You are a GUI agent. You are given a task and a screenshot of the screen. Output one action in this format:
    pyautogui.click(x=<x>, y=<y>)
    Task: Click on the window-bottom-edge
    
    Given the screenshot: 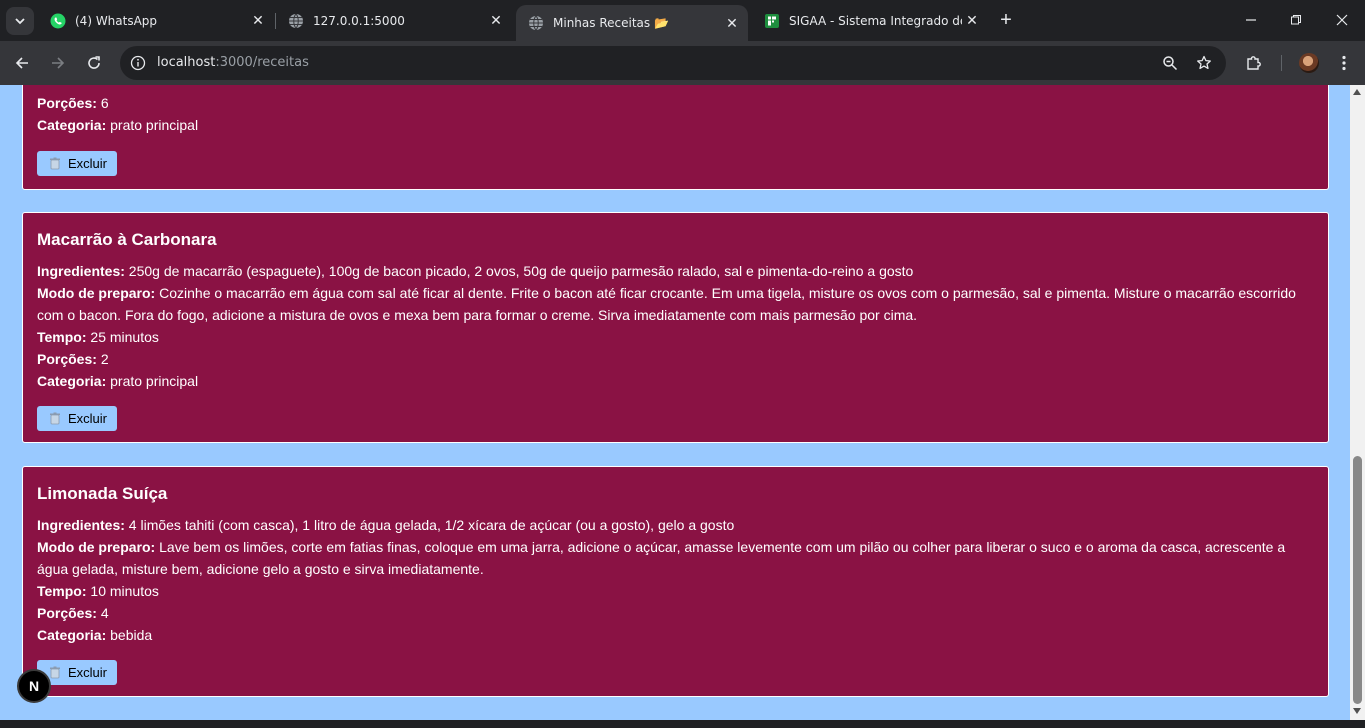 What is the action you would take?
    pyautogui.click(x=682, y=724)
    